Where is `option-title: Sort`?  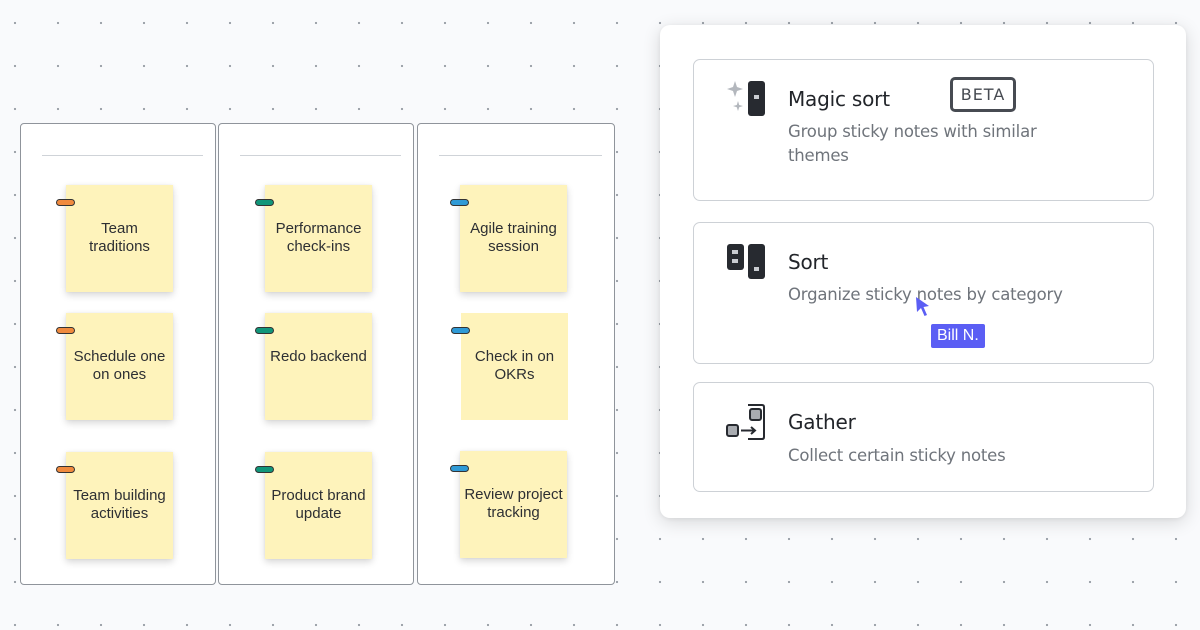
option-title: Sort is located at coordinates (808, 262).